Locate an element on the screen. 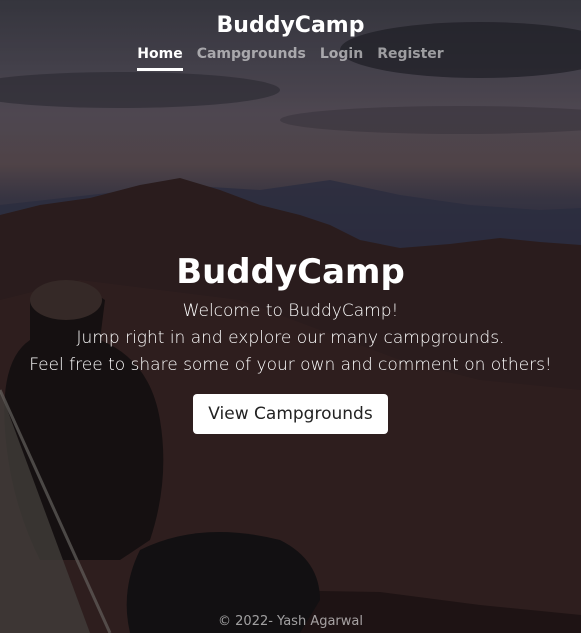  nav-link-login: Login is located at coordinates (341, 58).